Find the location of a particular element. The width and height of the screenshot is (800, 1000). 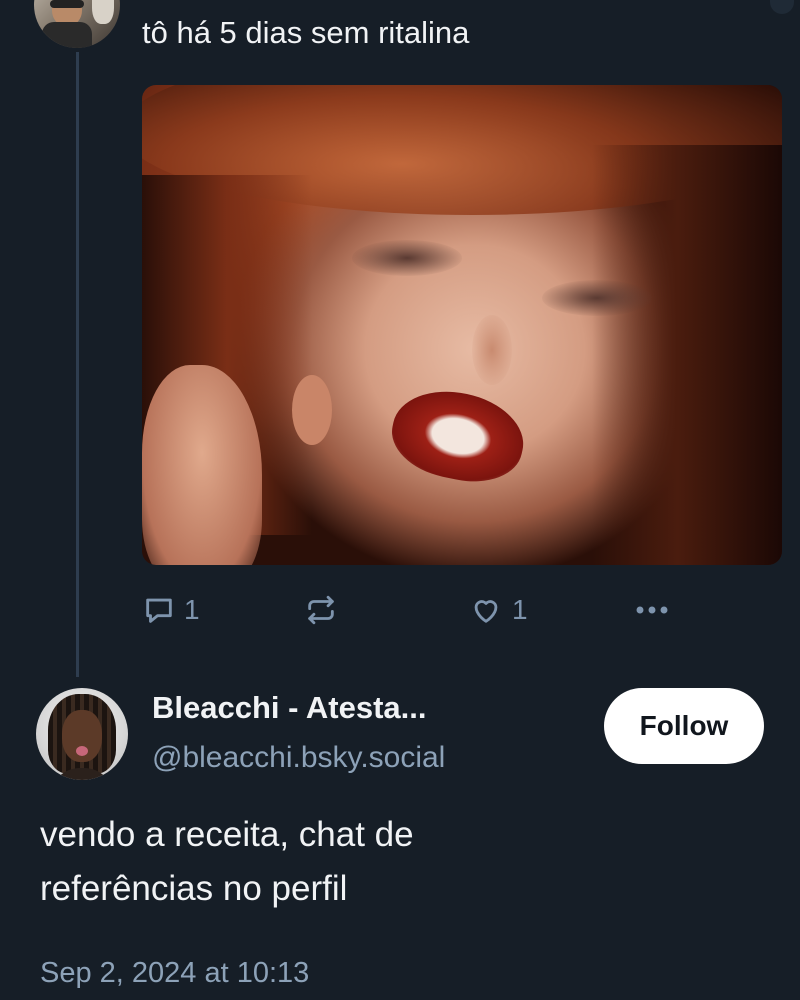

repost-button is located at coordinates (321, 610).